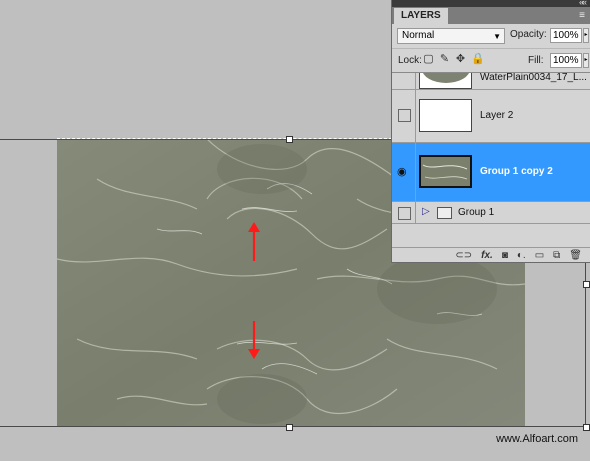 The width and height of the screenshot is (590, 461). What do you see at coordinates (586, 35) in the screenshot?
I see `opacity-flyout-icon: ▸` at bounding box center [586, 35].